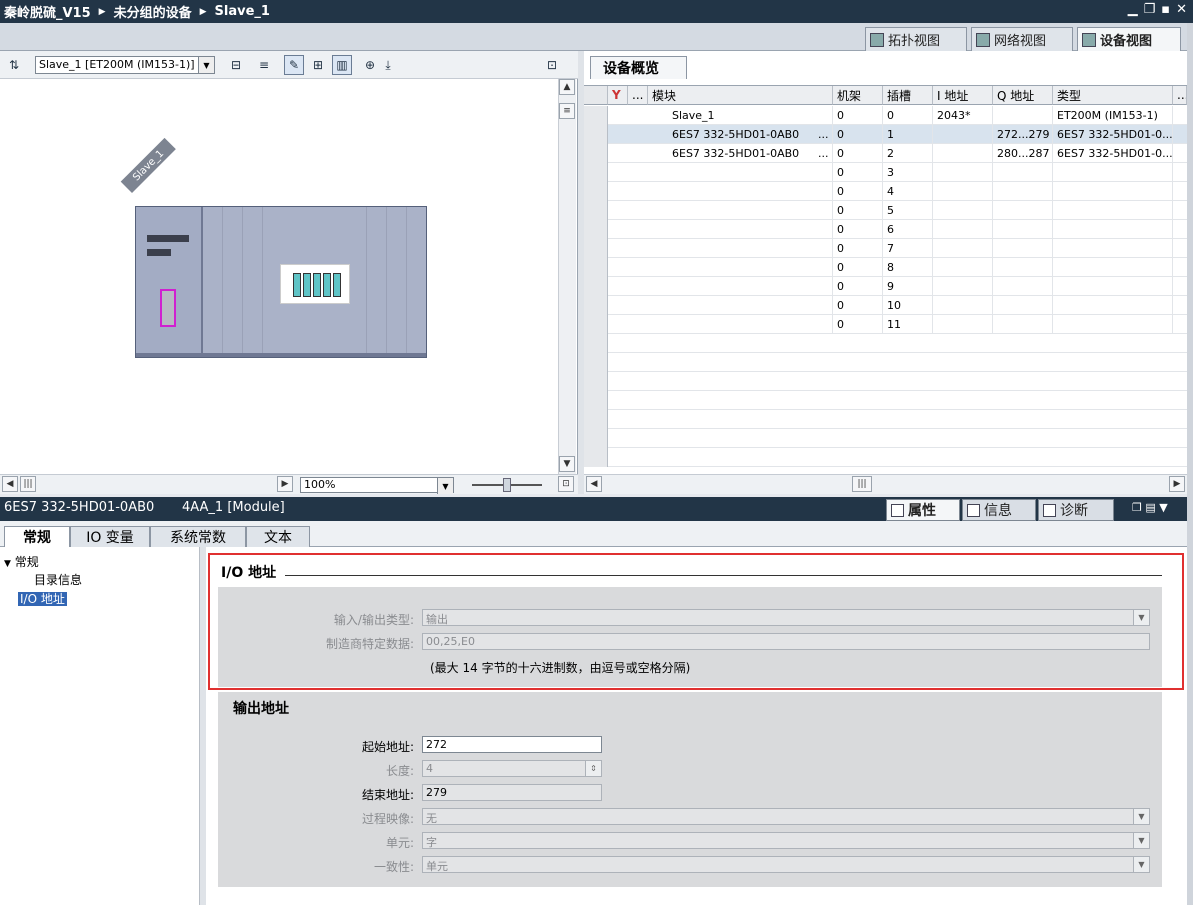  What do you see at coordinates (1023, 153) in the screenshot?
I see `table-cell-q-addr: 280...287` at bounding box center [1023, 153].